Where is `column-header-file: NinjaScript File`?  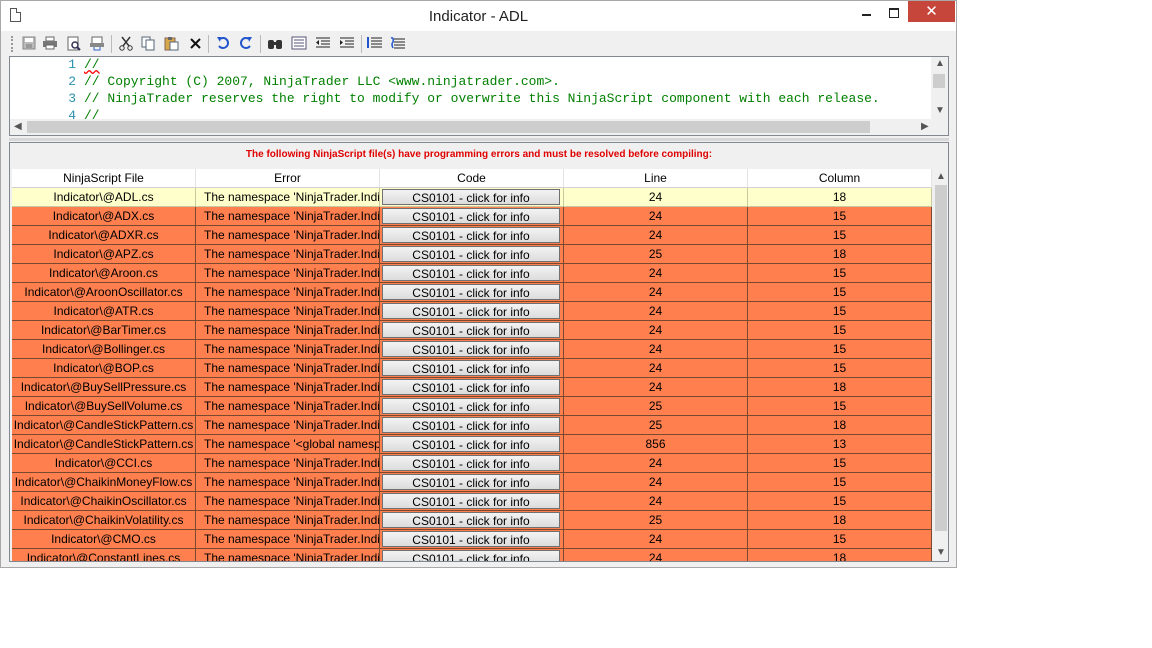
column-header-file: NinjaScript File is located at coordinates (104, 178).